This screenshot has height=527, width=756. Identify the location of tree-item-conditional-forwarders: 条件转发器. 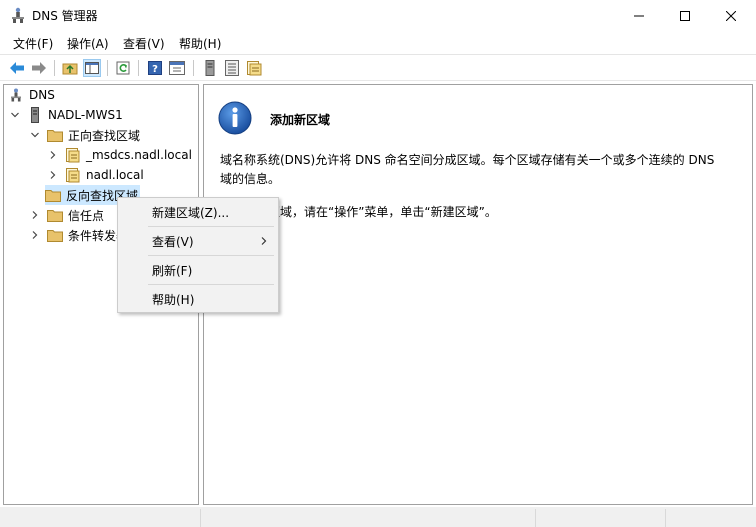
(78, 235).